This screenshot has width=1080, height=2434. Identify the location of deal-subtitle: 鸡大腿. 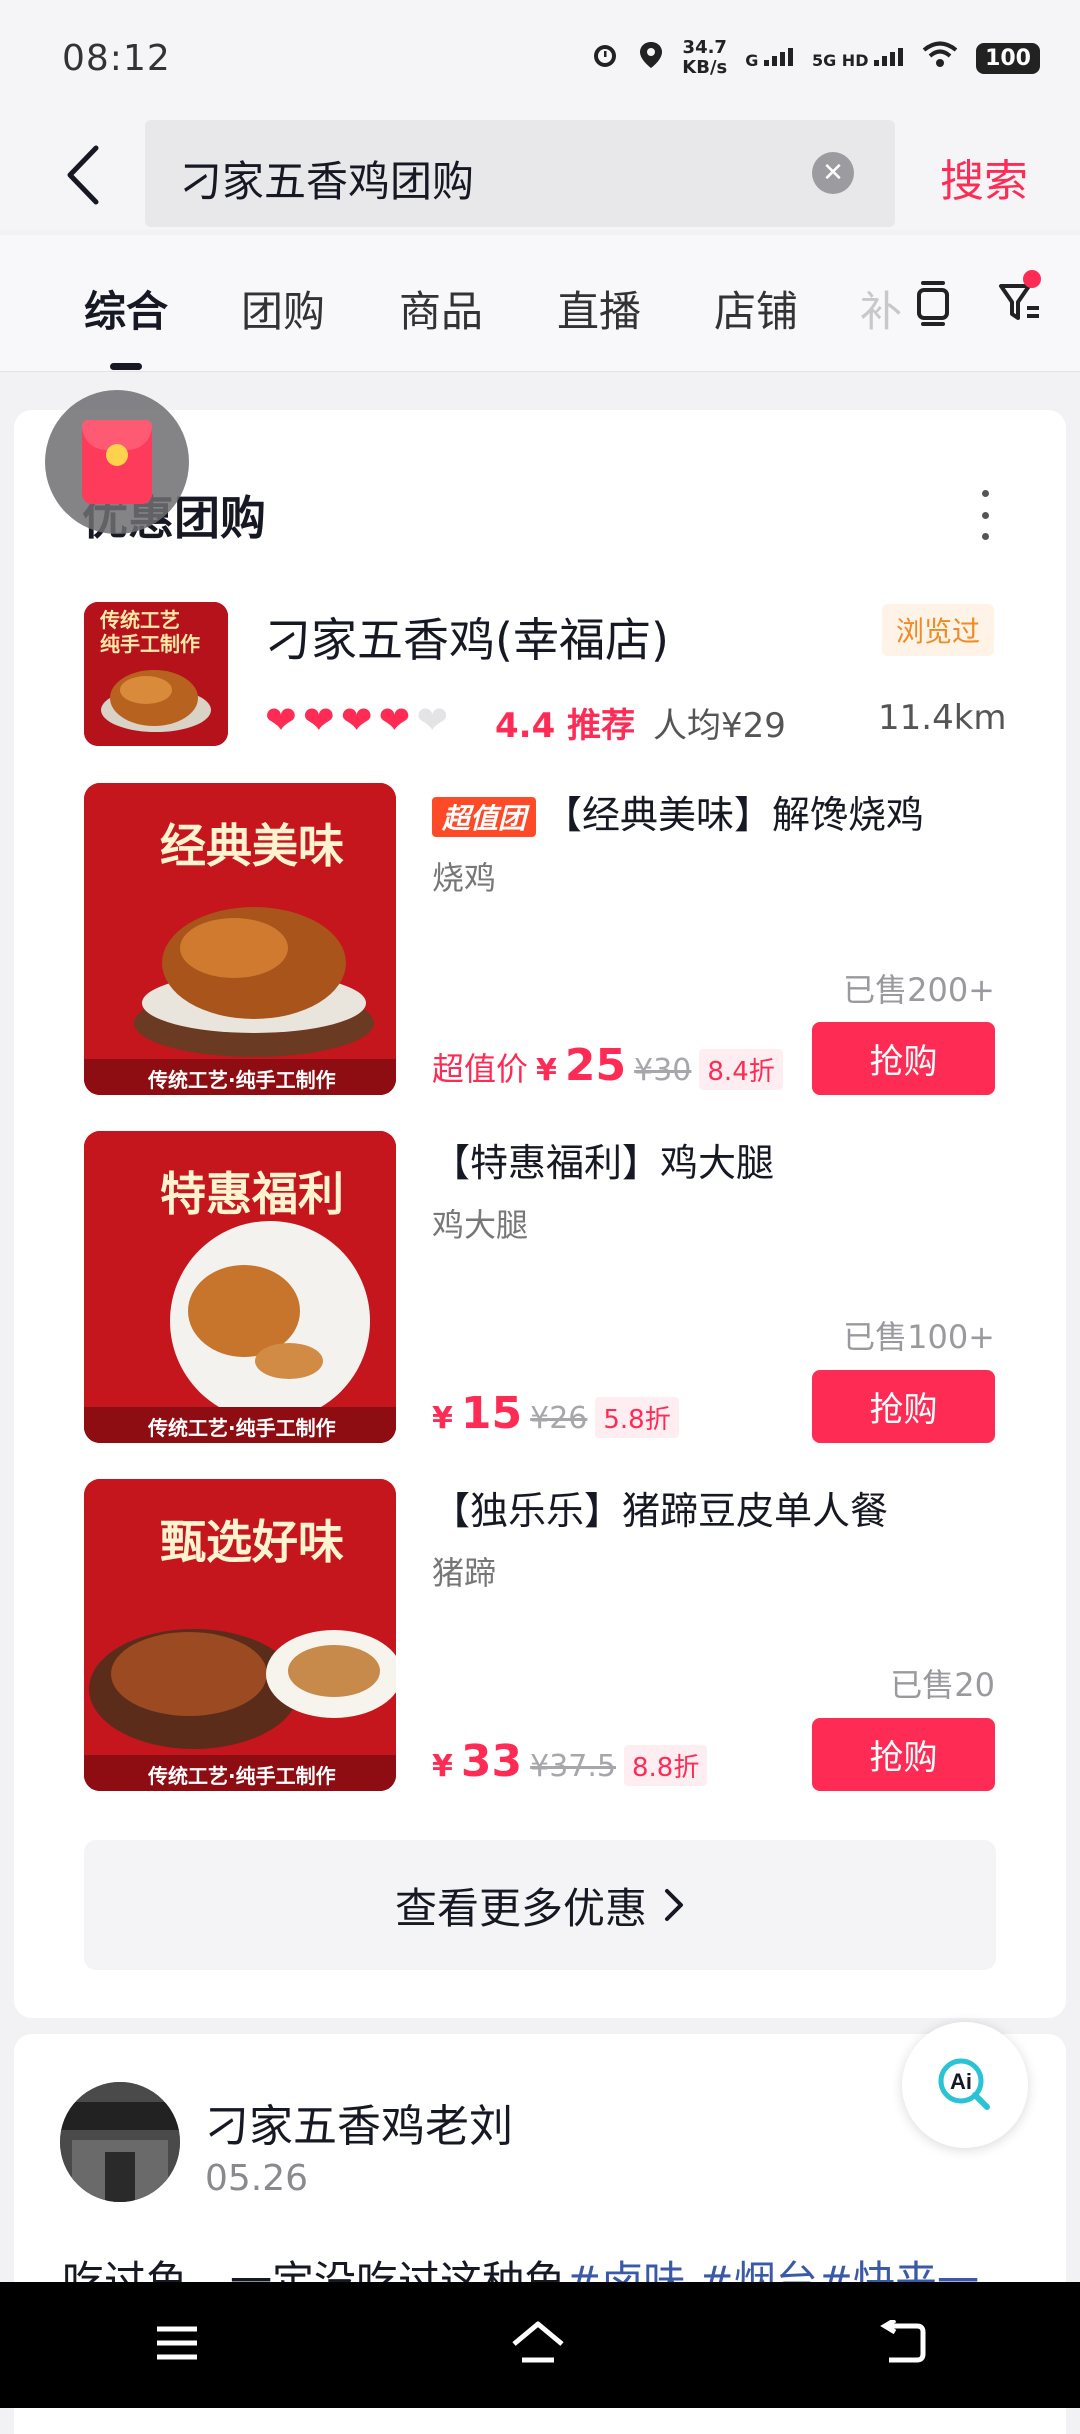
(480, 1225).